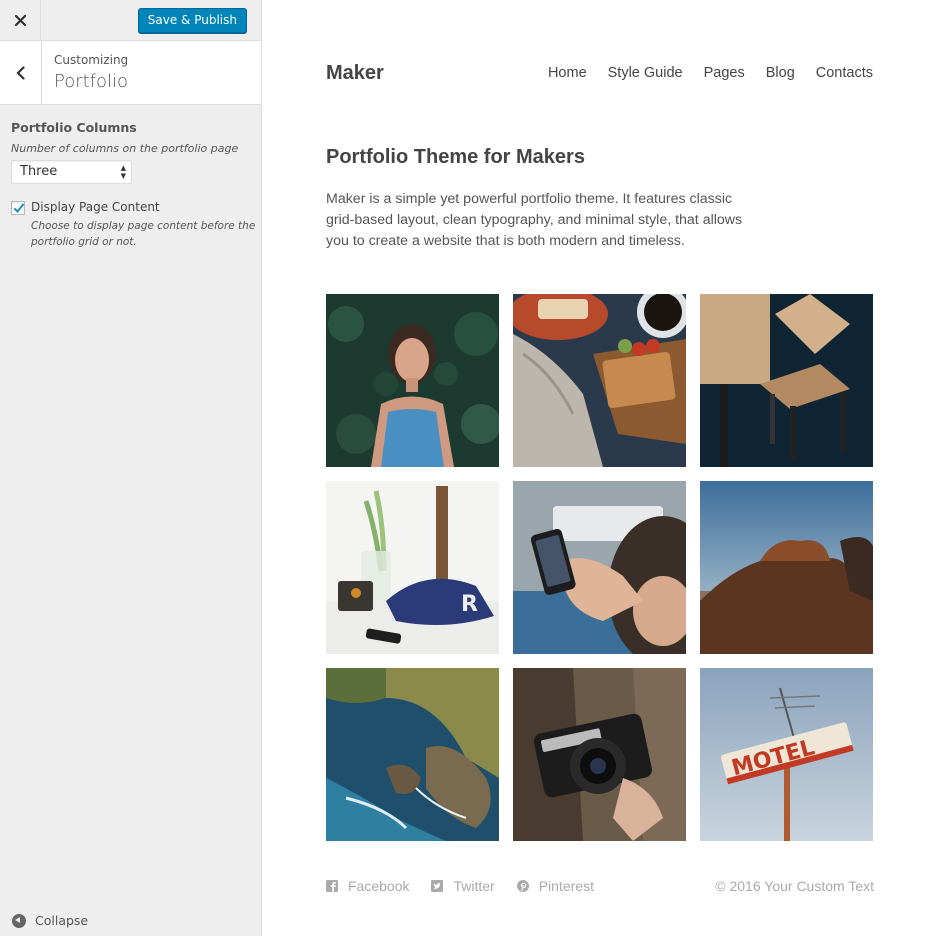 This screenshot has width=936, height=936. What do you see at coordinates (786, 380) in the screenshot?
I see `wooden-table-chair-photo` at bounding box center [786, 380].